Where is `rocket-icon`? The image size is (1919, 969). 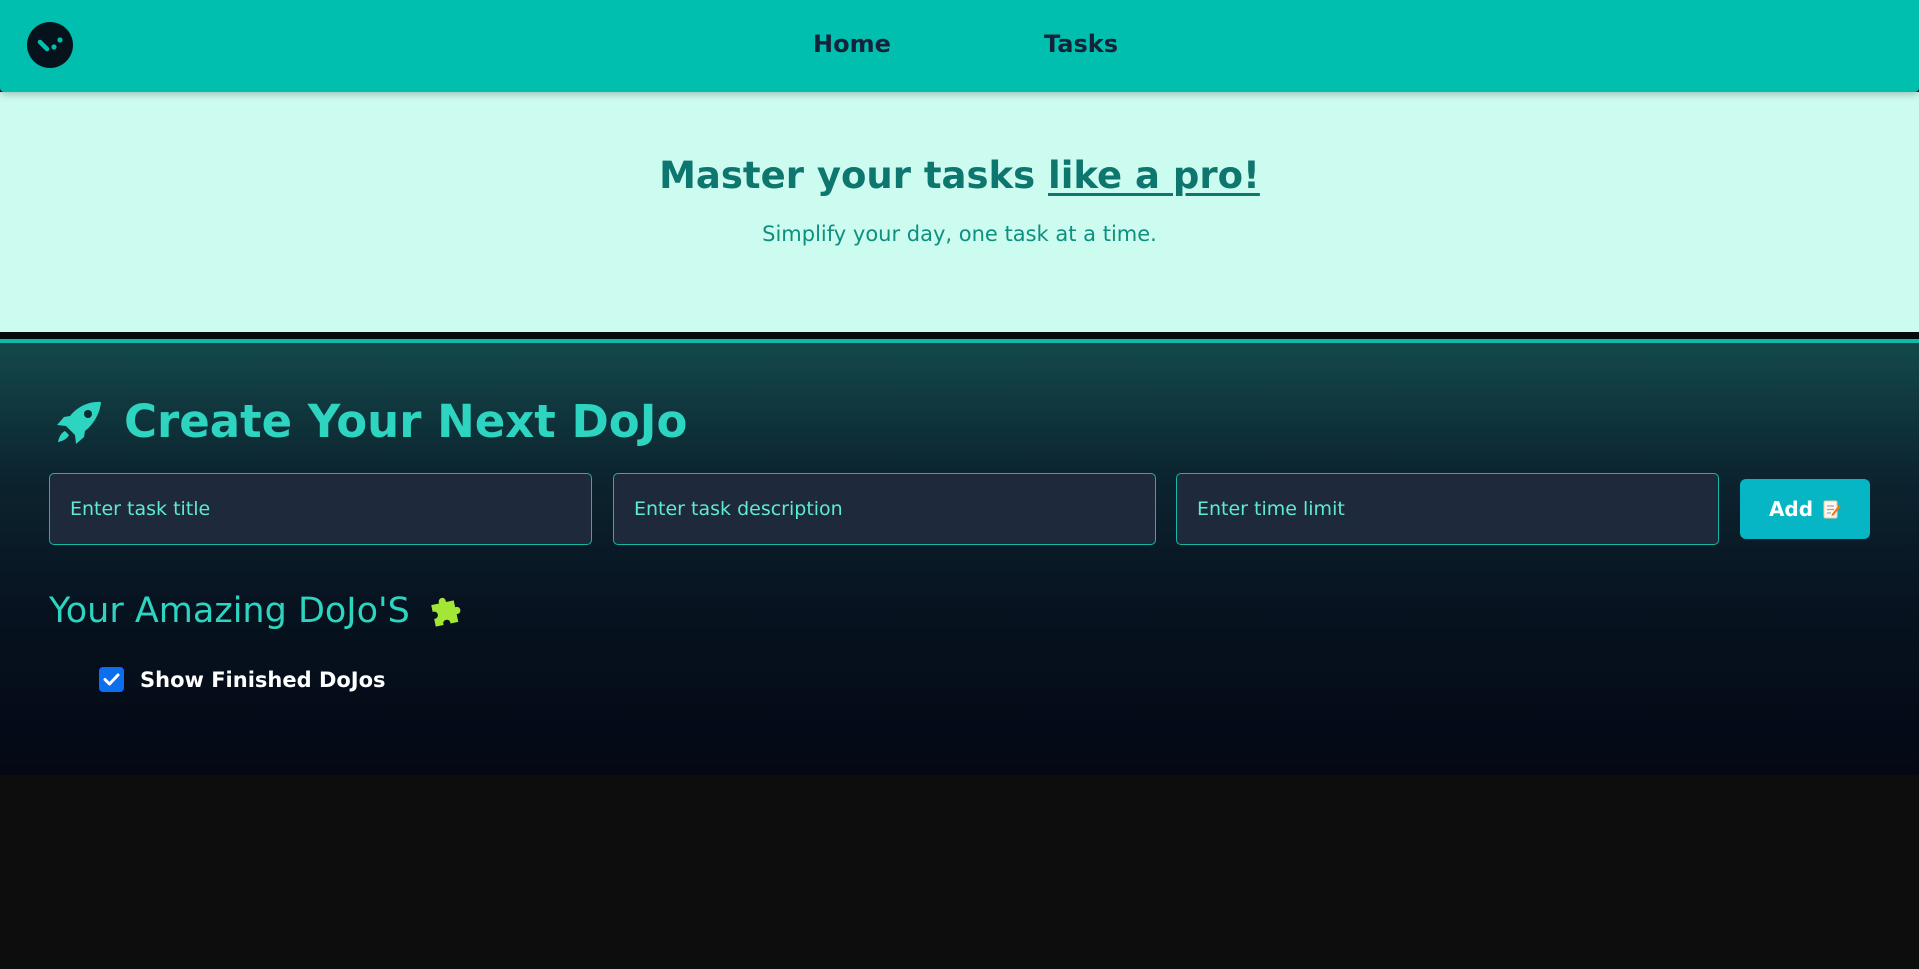
rocket-icon is located at coordinates (79, 422).